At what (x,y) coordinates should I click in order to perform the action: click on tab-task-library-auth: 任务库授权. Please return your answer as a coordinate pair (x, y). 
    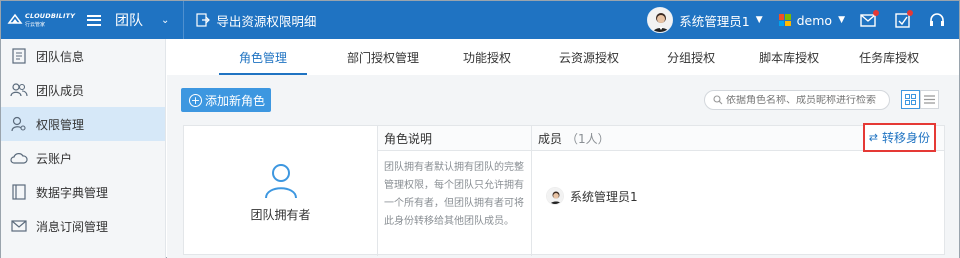
    Looking at the image, I should click on (889, 57).